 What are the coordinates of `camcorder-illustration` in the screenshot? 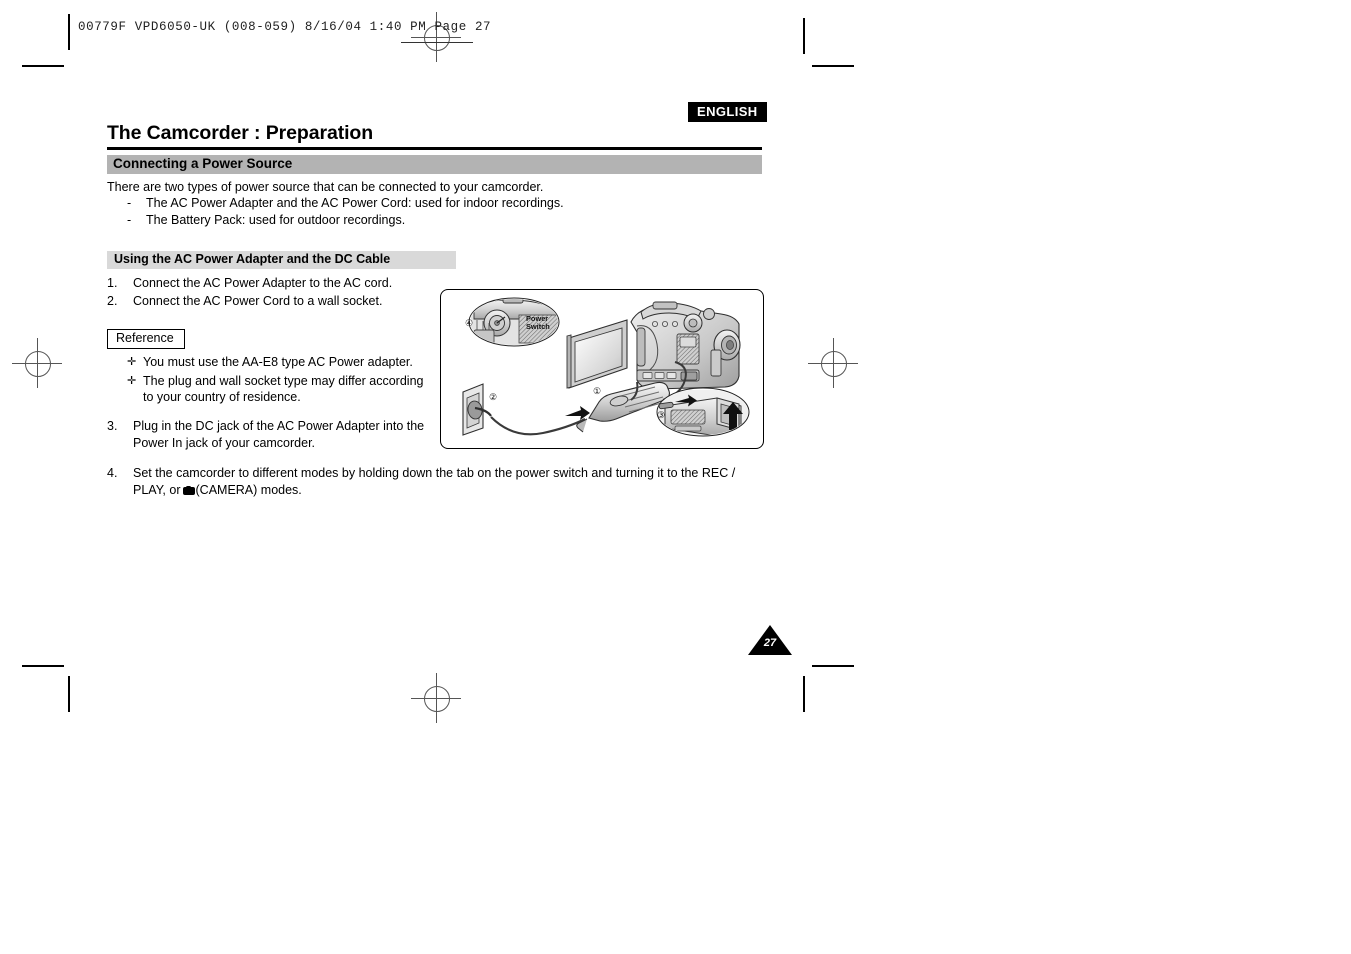 It's located at (653, 345).